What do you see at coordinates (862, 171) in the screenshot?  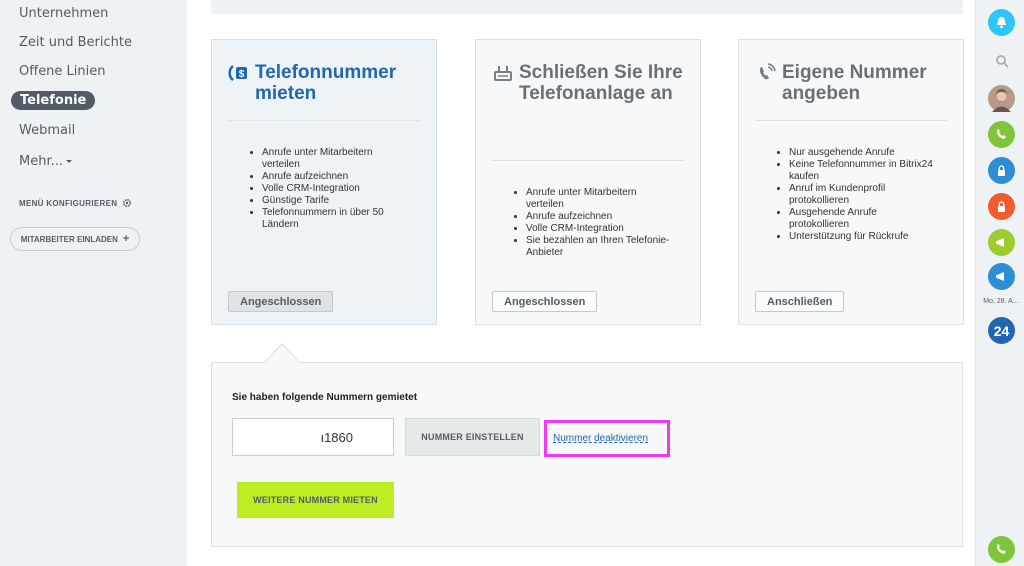 I see `list-item: Keine Telefonnummer in Bitrix24 kaufen` at bounding box center [862, 171].